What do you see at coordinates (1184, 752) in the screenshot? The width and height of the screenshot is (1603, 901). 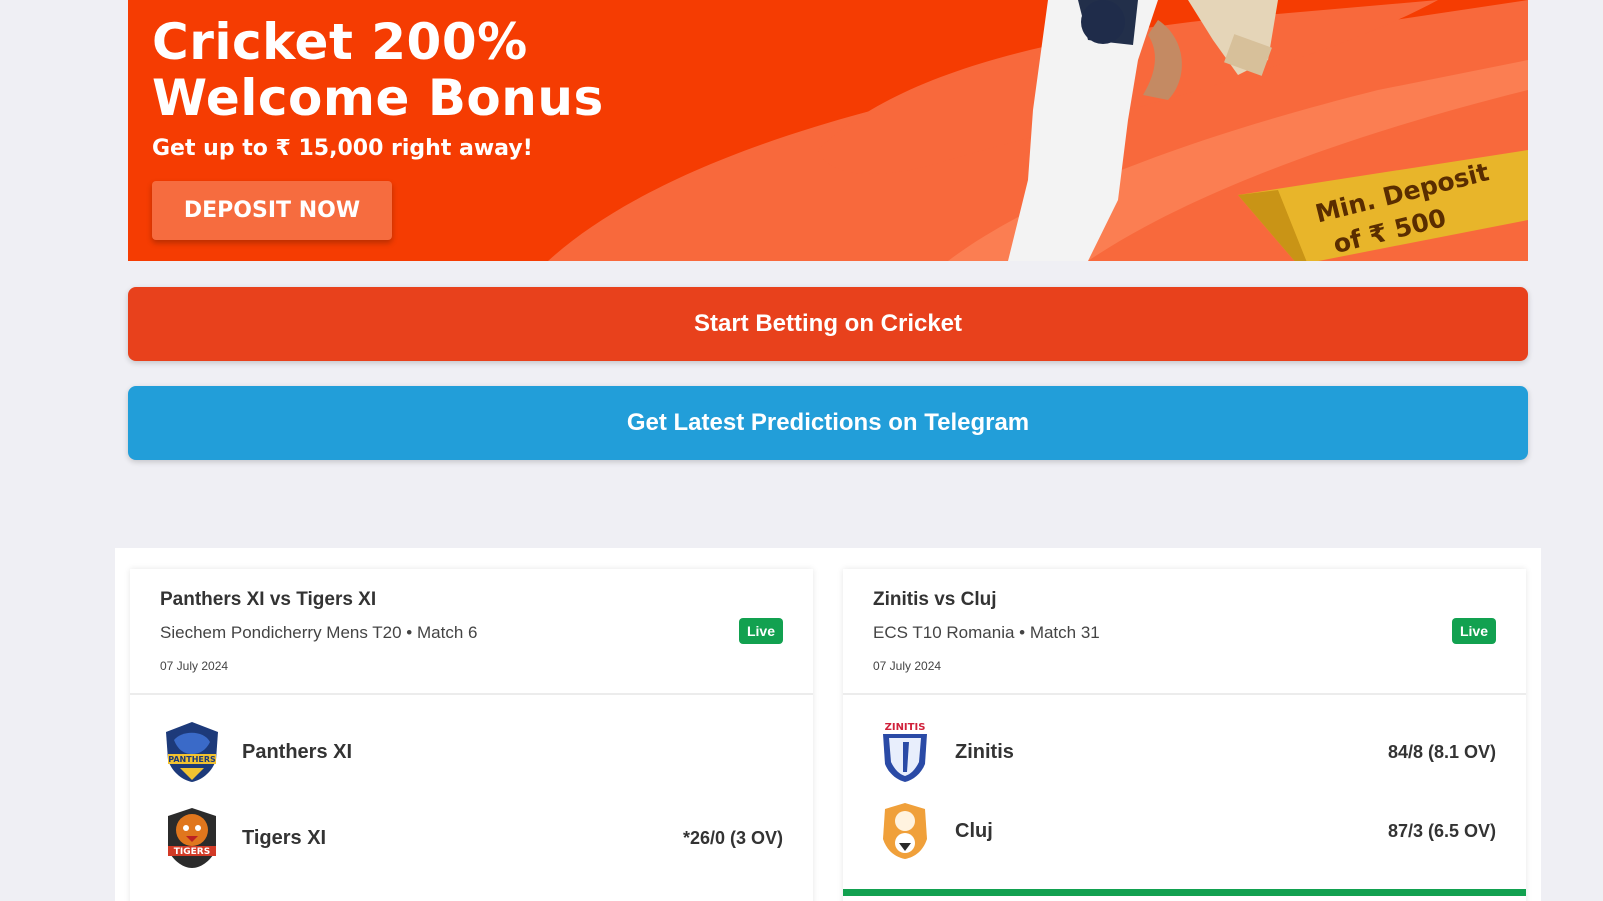 I see `team-row: ZINITIS Zinitis 84/8 (8.1 OV)` at bounding box center [1184, 752].